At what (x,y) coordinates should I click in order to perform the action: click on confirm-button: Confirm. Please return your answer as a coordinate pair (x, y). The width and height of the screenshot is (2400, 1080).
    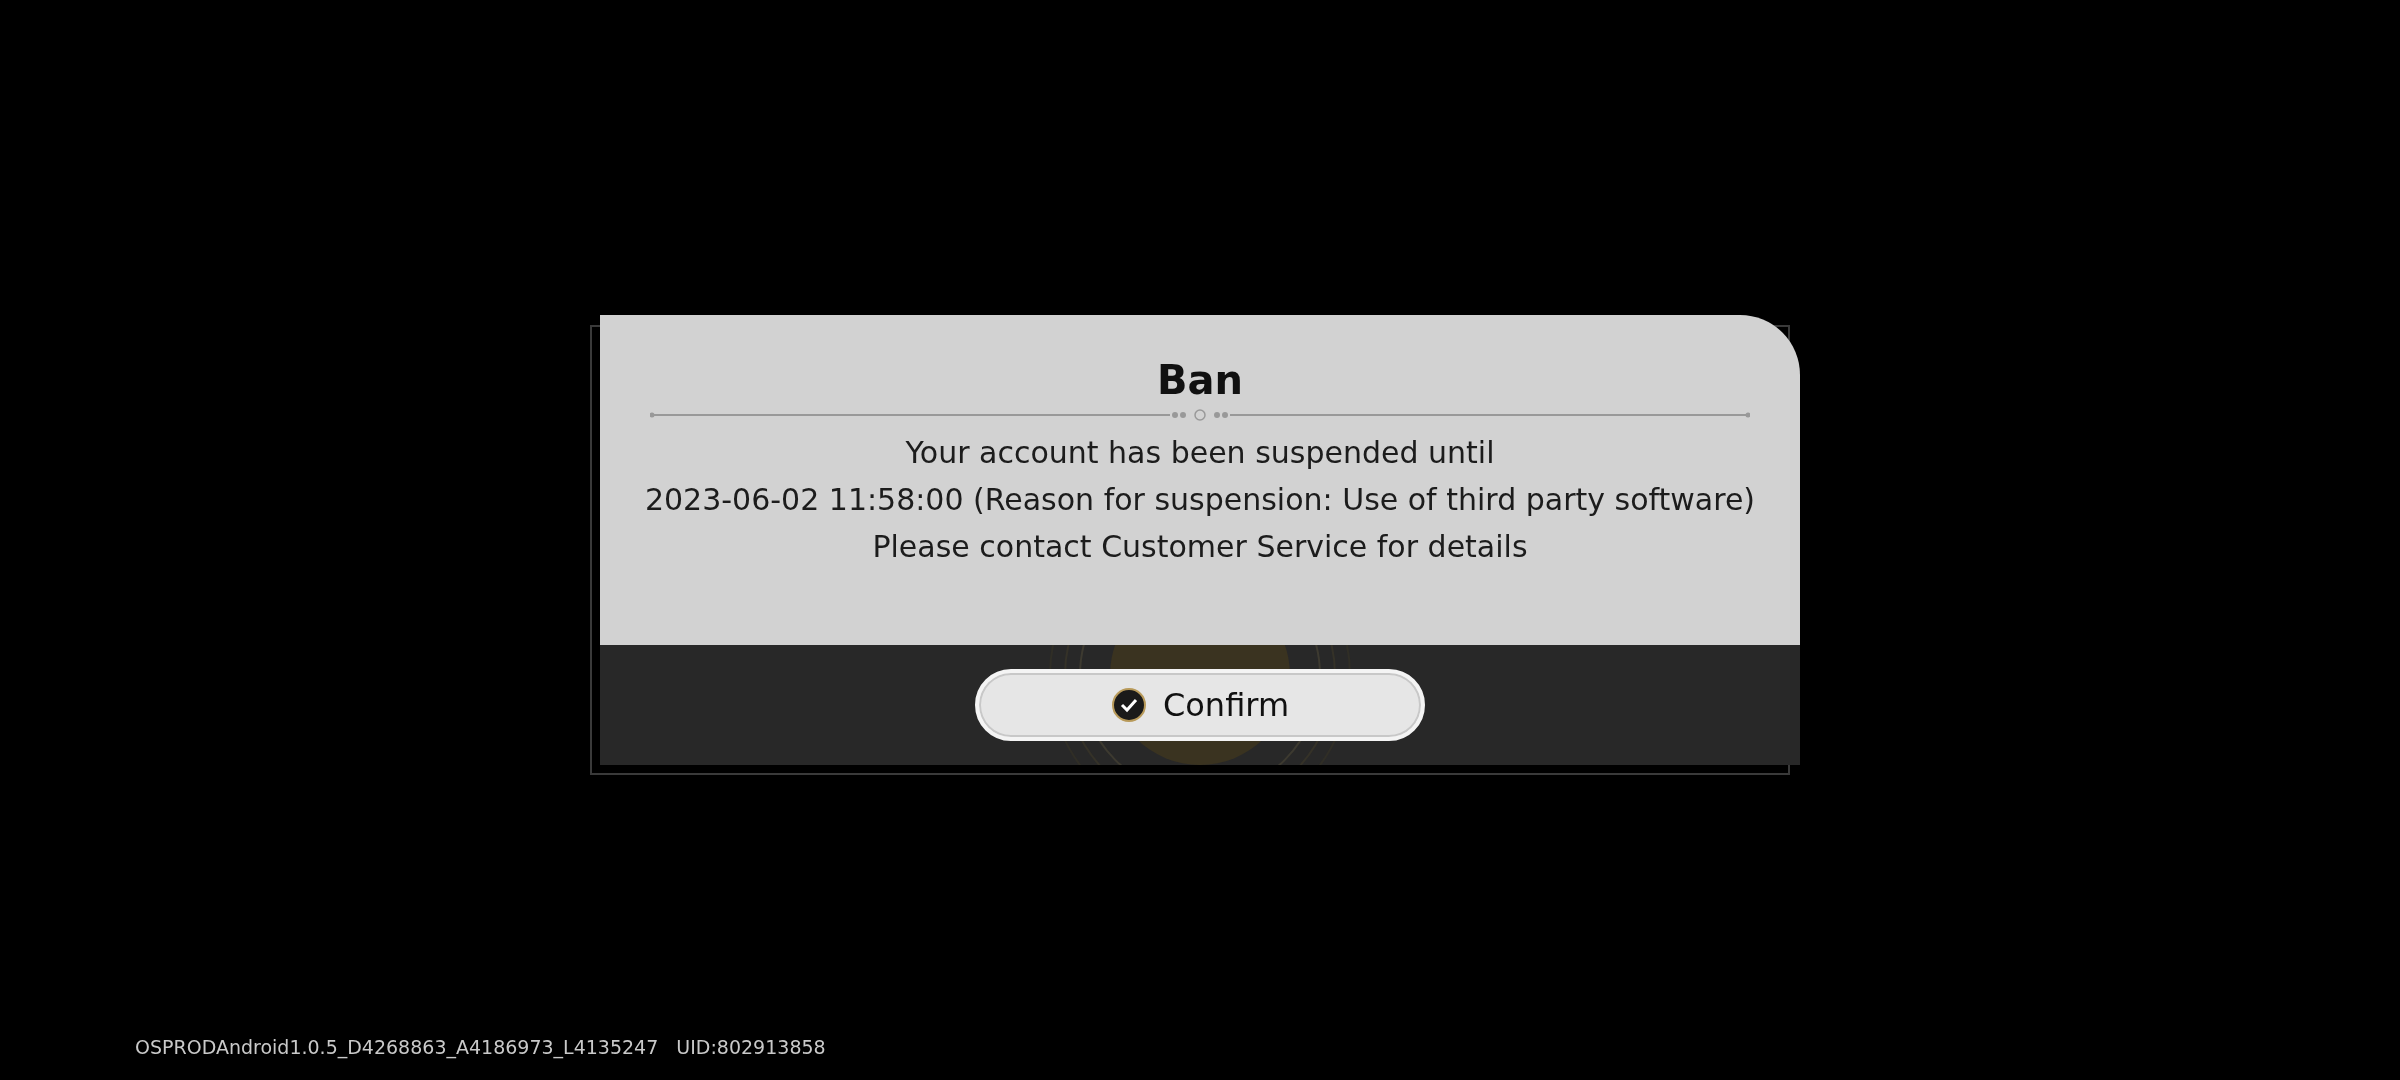
    Looking at the image, I should click on (1200, 705).